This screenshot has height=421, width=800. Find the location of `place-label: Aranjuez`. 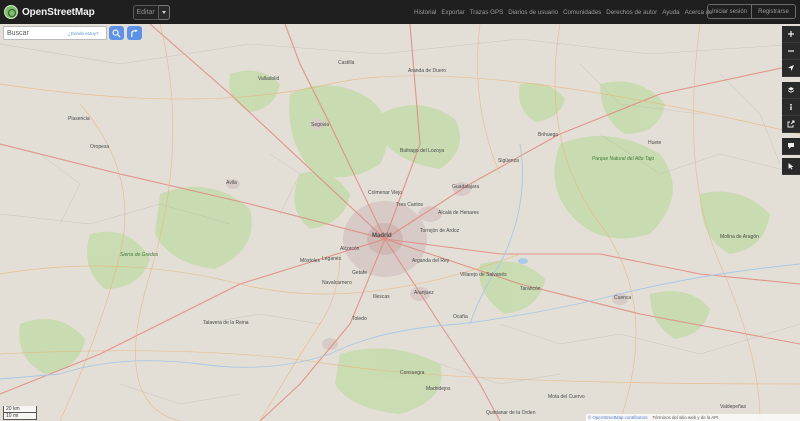

place-label: Aranjuez is located at coordinates (424, 293).